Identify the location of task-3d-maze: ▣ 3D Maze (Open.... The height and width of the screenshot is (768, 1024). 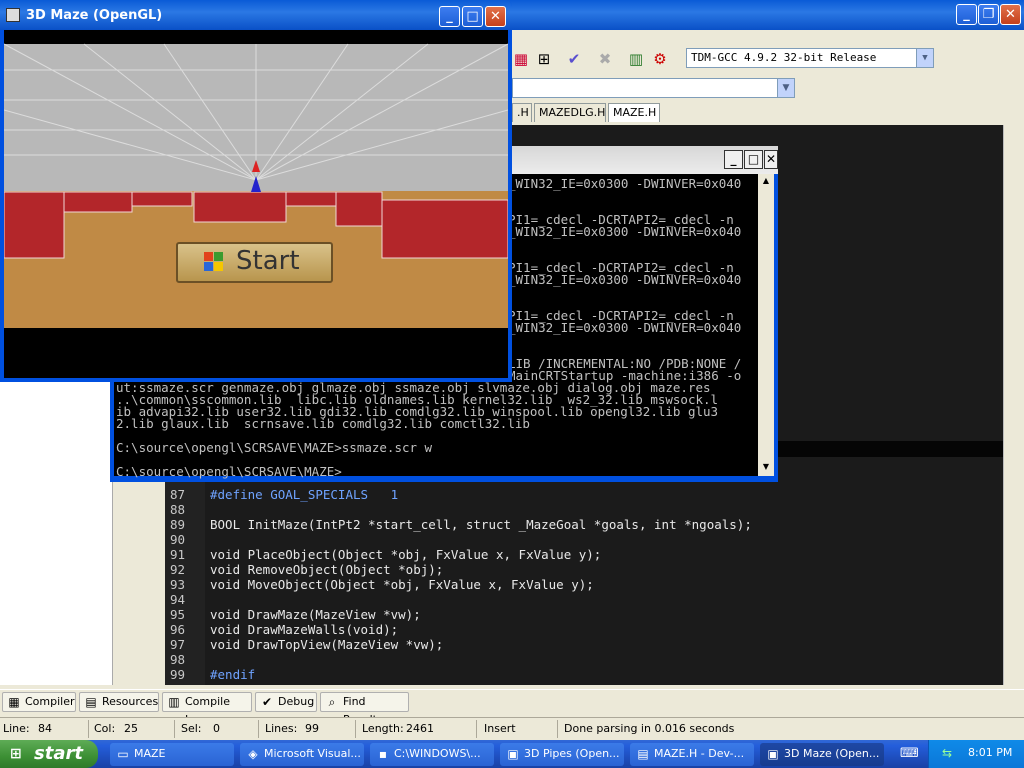
(822, 754).